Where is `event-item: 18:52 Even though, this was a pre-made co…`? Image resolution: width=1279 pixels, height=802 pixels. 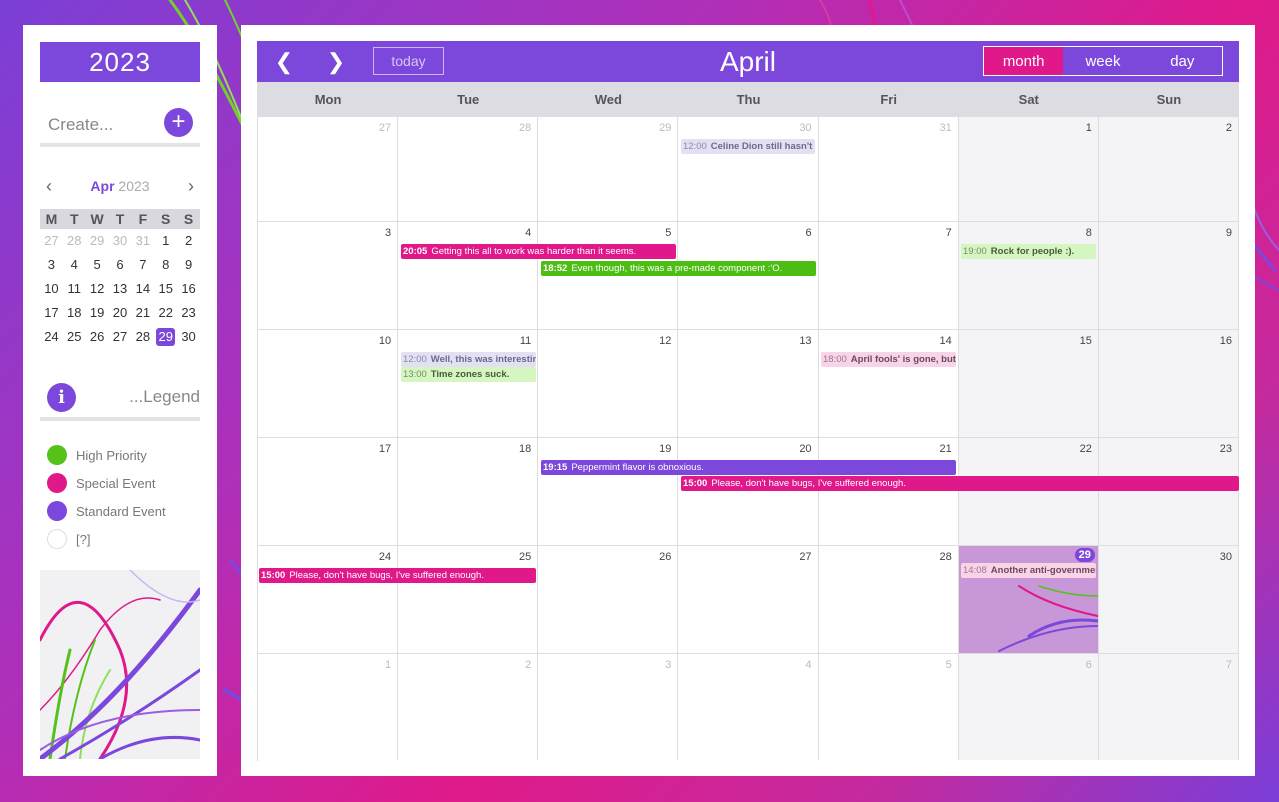 event-item: 18:52 Even though, this was a pre-made co… is located at coordinates (678, 268).